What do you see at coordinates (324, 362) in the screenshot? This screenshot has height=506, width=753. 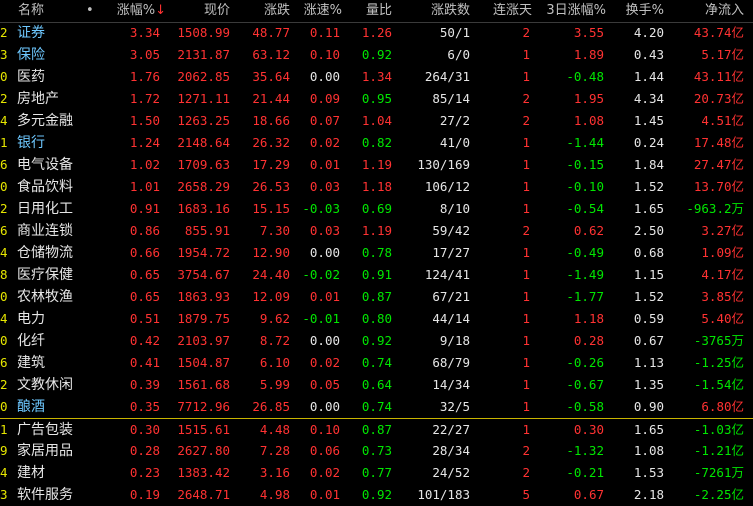 I see `speed: 0.02` at bounding box center [324, 362].